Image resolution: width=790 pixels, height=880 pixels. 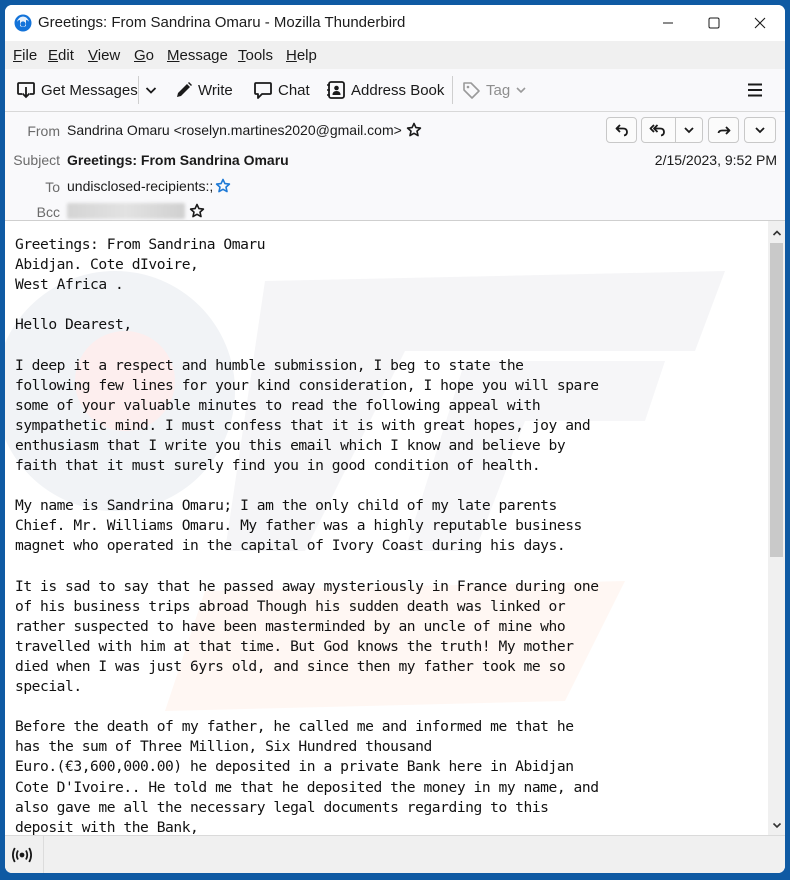 I want to click on get-messages-label: Get Messages, so click(x=89, y=90).